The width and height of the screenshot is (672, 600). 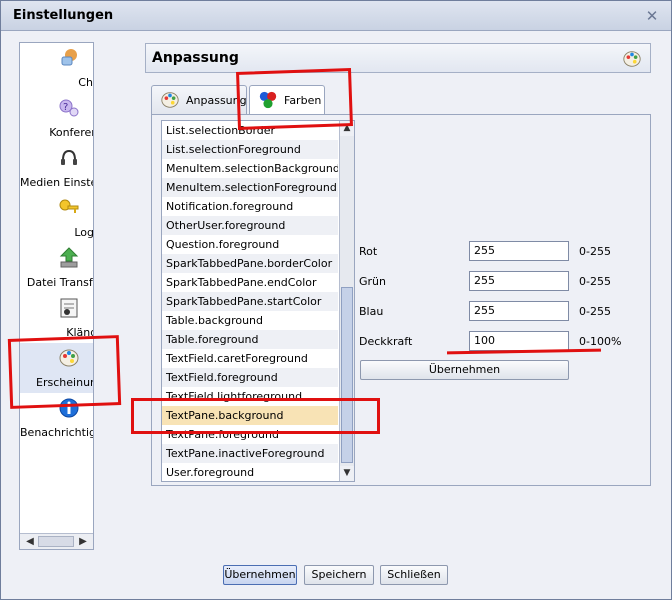 What do you see at coordinates (56, 118) in the screenshot?
I see `nav-item-conference: ? Konferenz` at bounding box center [56, 118].